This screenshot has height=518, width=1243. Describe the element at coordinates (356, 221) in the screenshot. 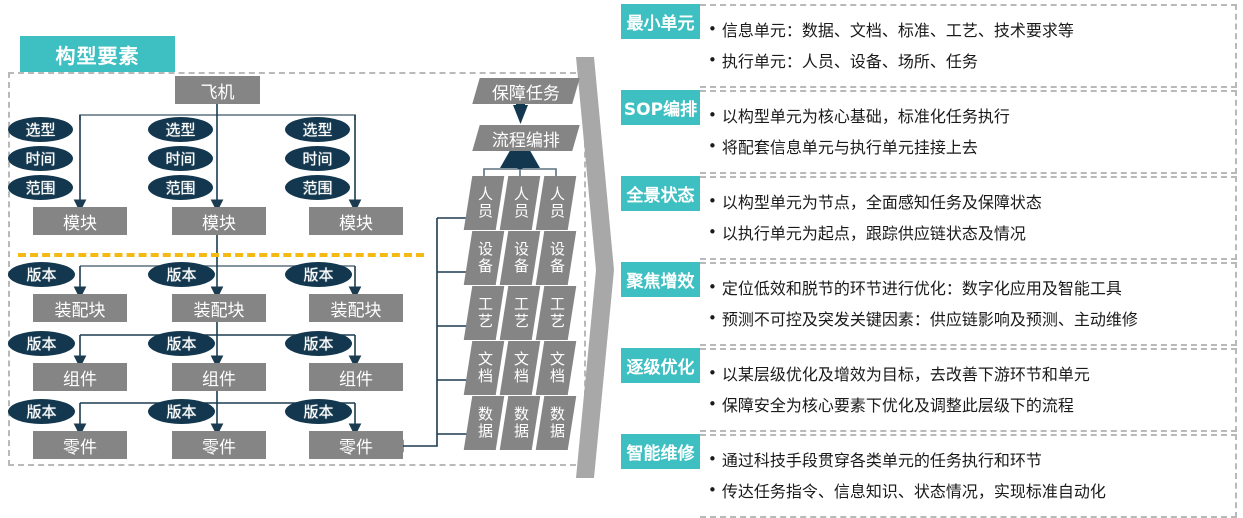

I see `node-module-3: 模块` at that location.